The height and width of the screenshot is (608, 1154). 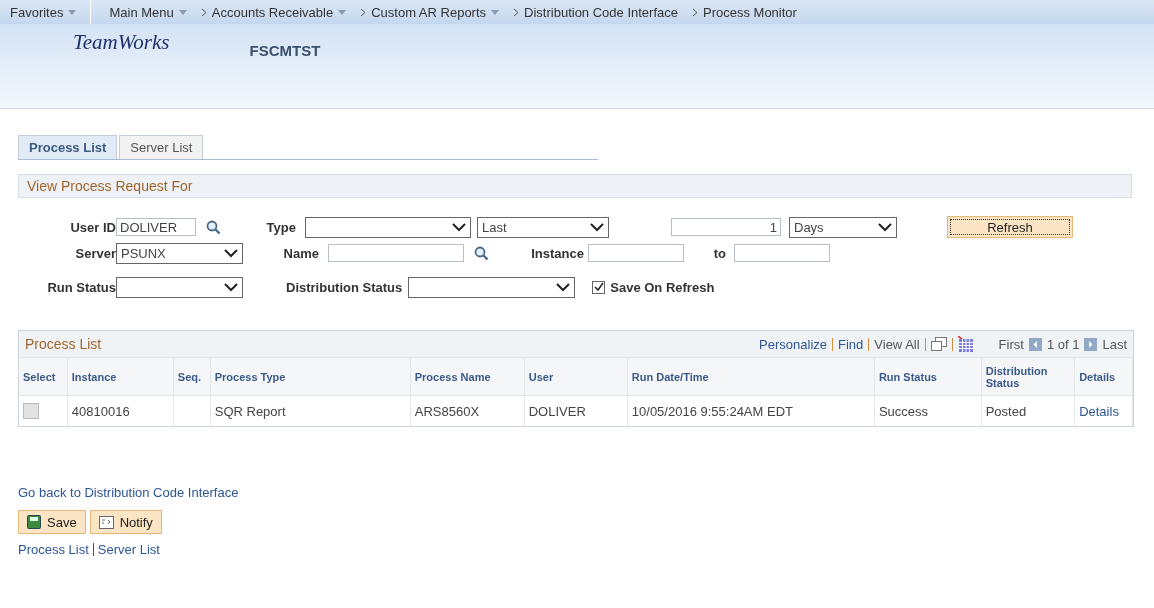 What do you see at coordinates (599, 287) in the screenshot?
I see `checkbox` at bounding box center [599, 287].